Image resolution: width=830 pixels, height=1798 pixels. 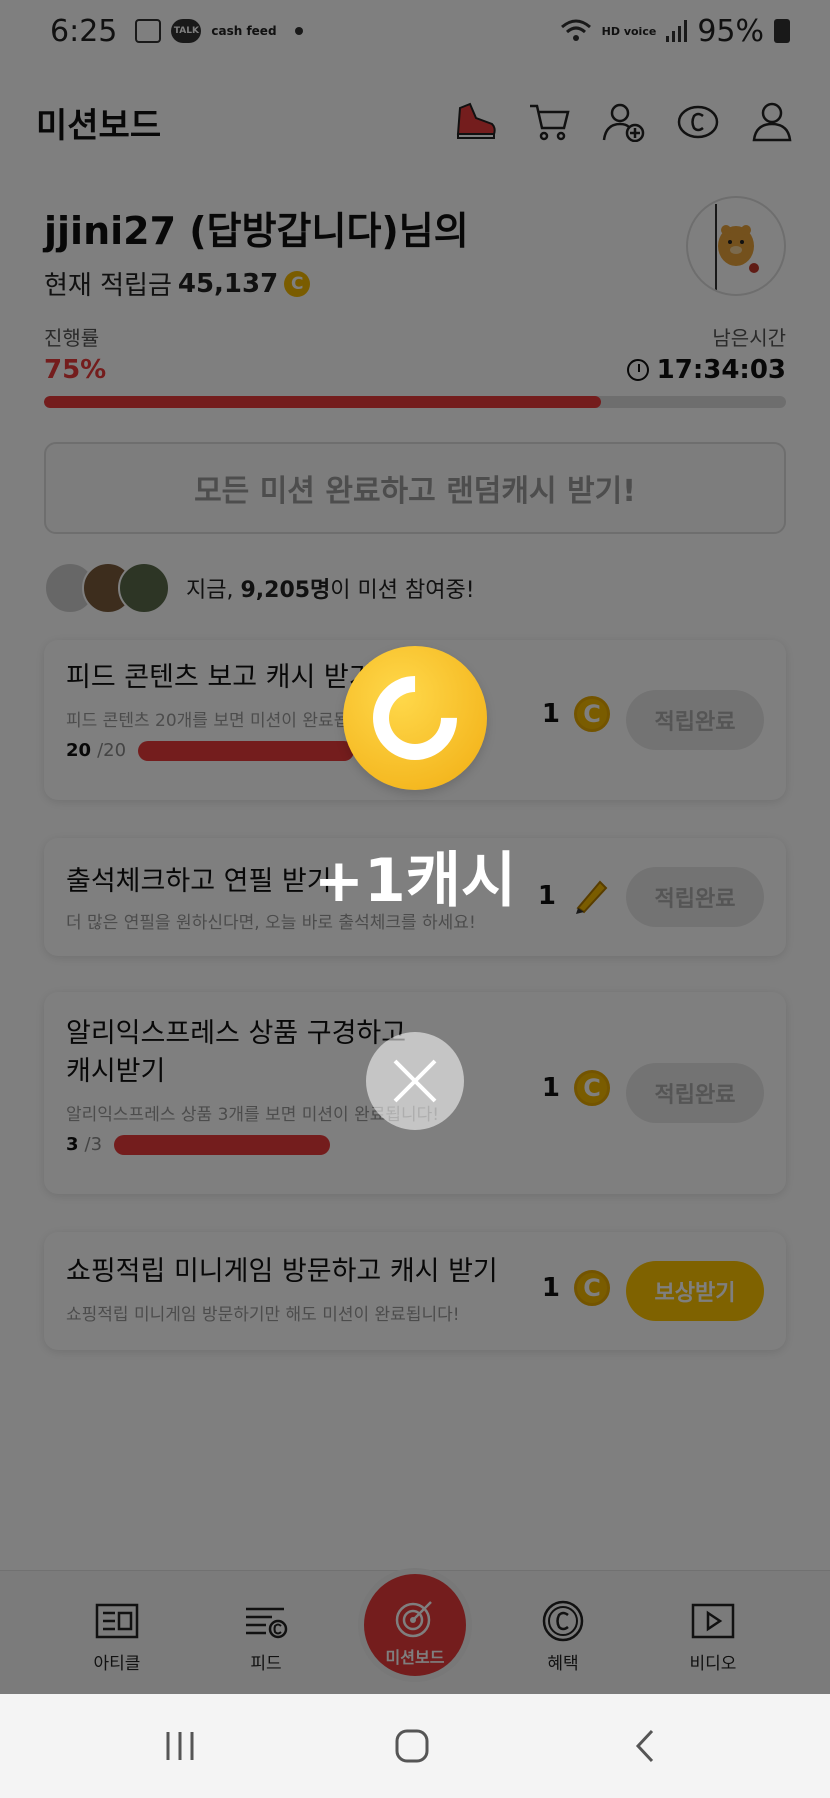 What do you see at coordinates (180, 1746) in the screenshot?
I see `recent-apps-icon` at bounding box center [180, 1746].